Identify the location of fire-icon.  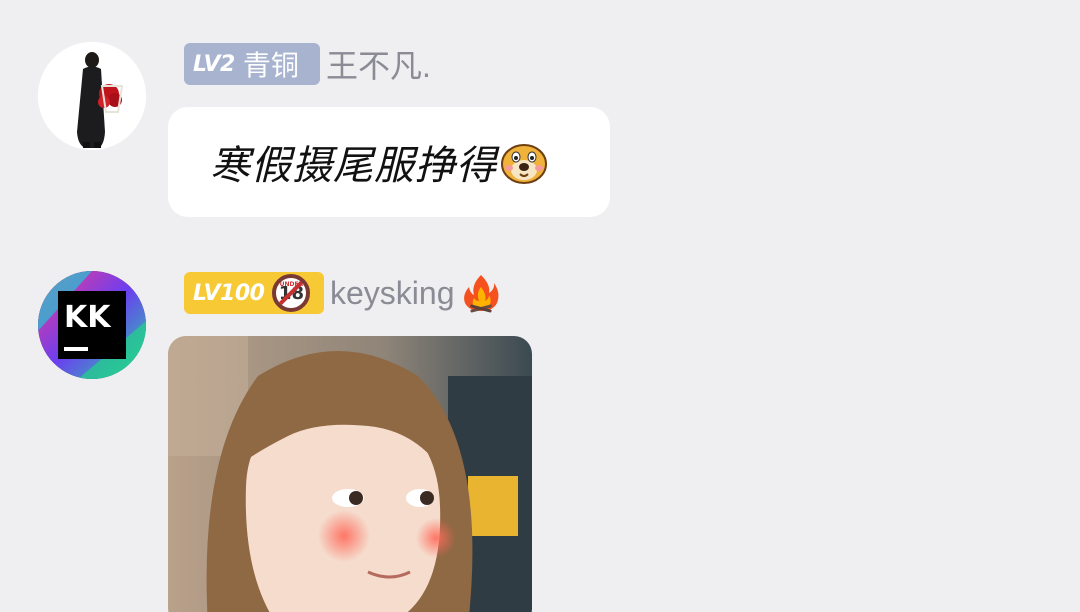
(480, 294).